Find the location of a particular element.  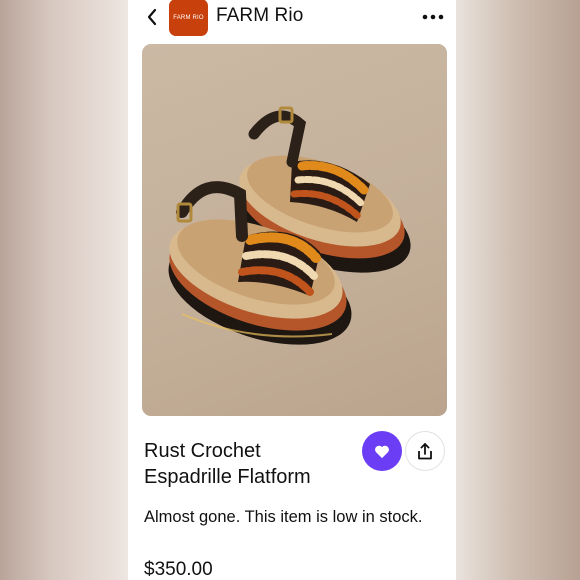

back-button is located at coordinates (152, 17).